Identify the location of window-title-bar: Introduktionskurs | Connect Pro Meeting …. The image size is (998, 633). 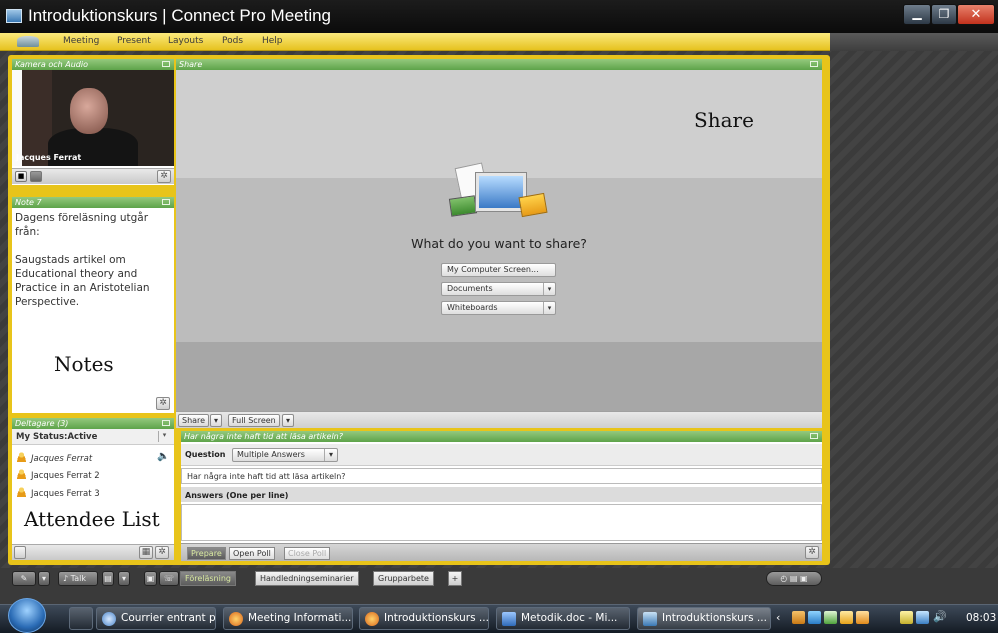
(499, 16).